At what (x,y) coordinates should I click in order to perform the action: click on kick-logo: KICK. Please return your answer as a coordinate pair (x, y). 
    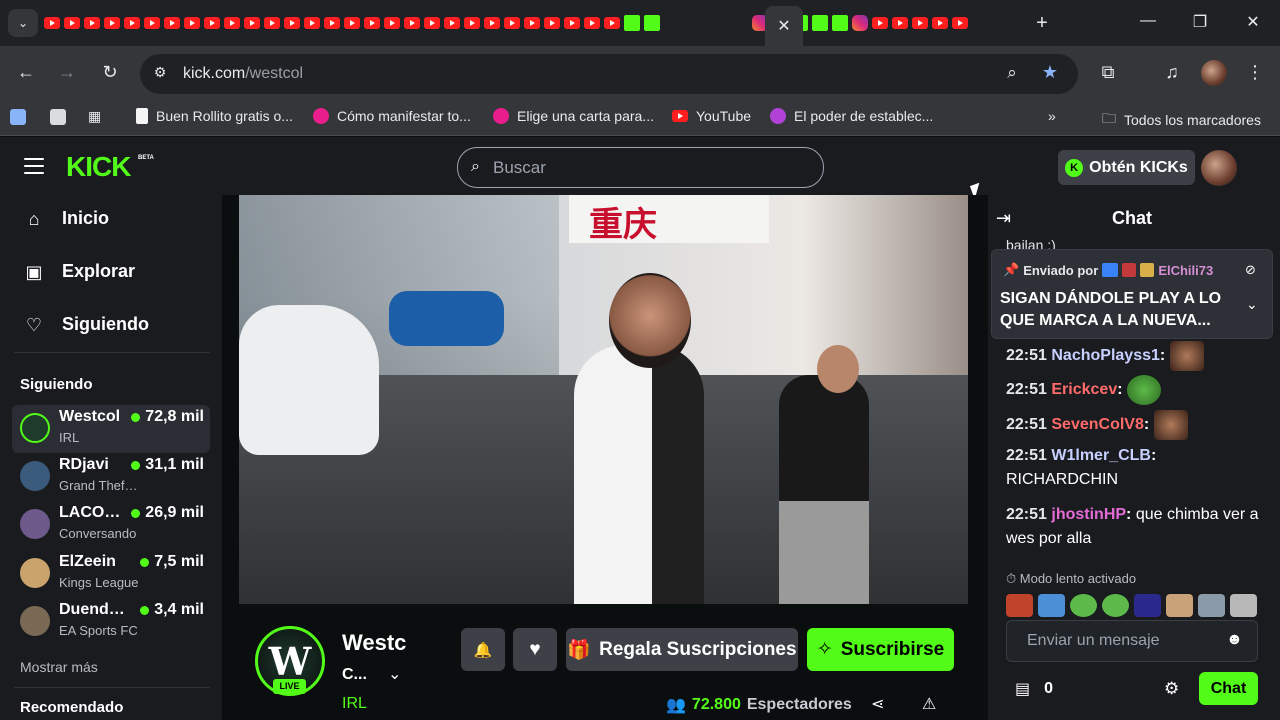
    Looking at the image, I should click on (98, 167).